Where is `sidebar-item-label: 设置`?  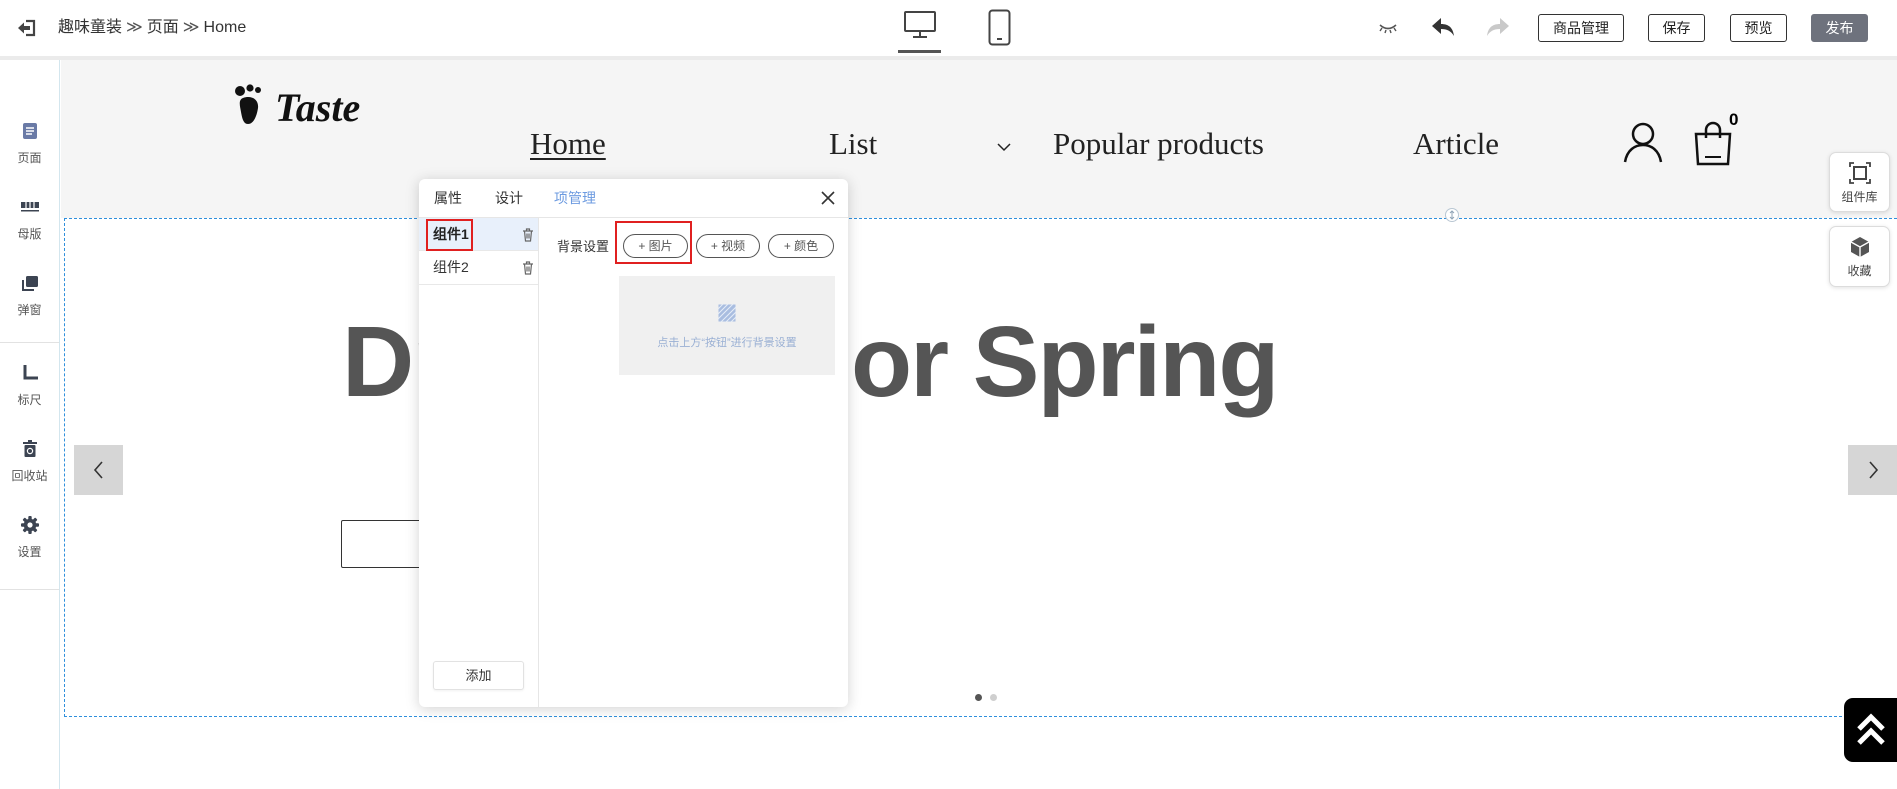 sidebar-item-label: 设置 is located at coordinates (29, 552).